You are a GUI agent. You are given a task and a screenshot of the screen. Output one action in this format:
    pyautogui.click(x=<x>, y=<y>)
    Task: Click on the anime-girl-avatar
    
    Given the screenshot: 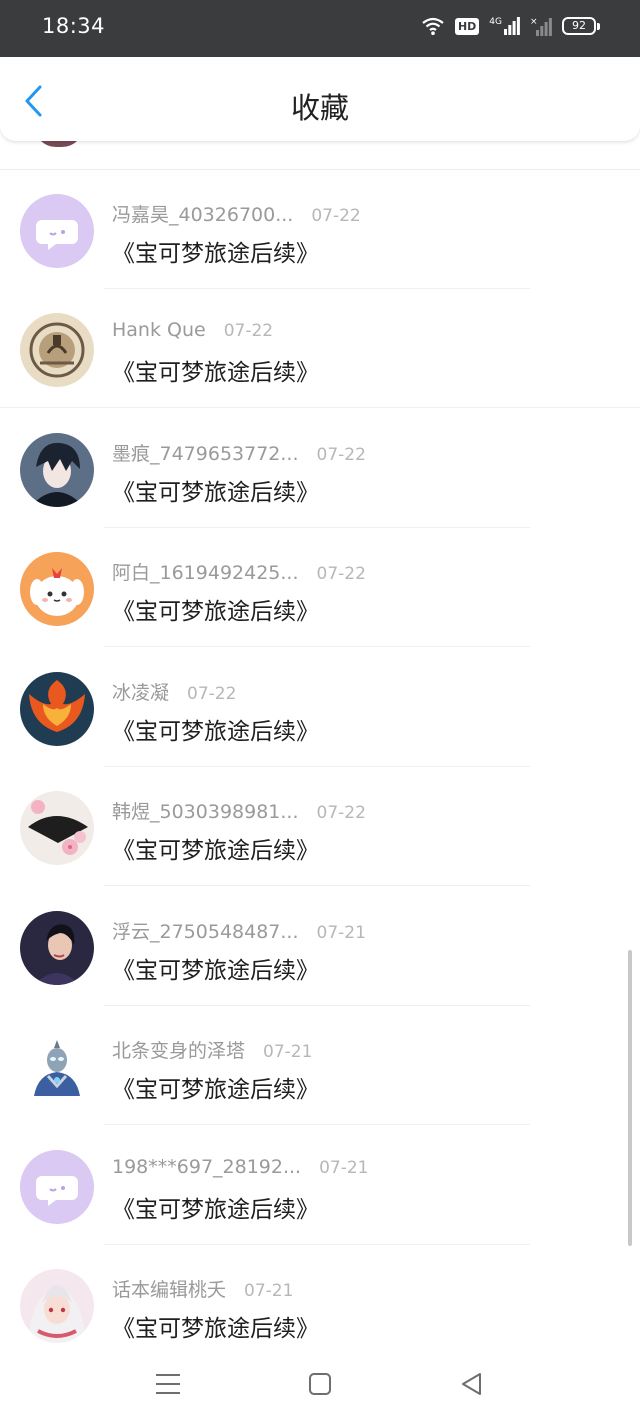 What is the action you would take?
    pyautogui.click(x=57, y=1306)
    